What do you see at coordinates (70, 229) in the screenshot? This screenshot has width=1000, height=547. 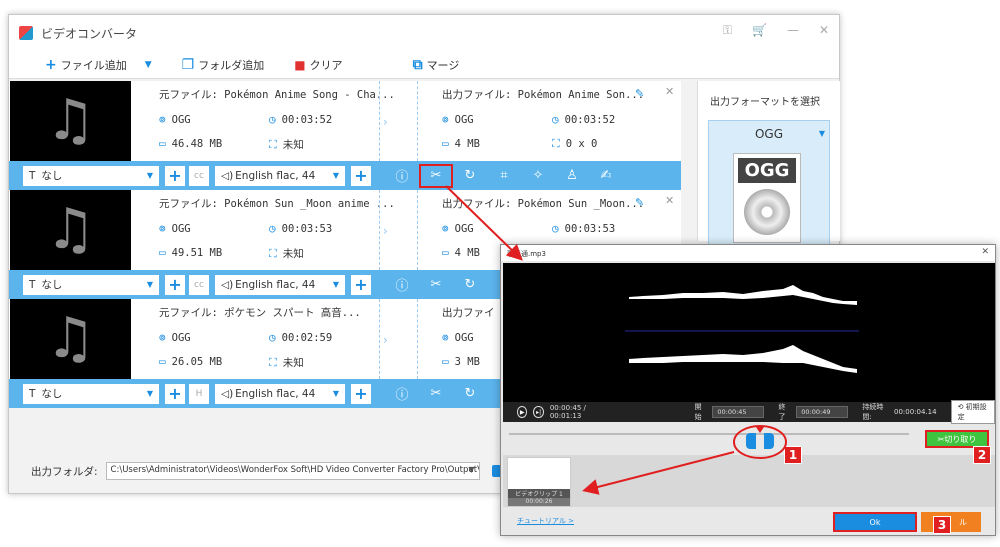 I see `music-note-icon: ♫` at bounding box center [70, 229].